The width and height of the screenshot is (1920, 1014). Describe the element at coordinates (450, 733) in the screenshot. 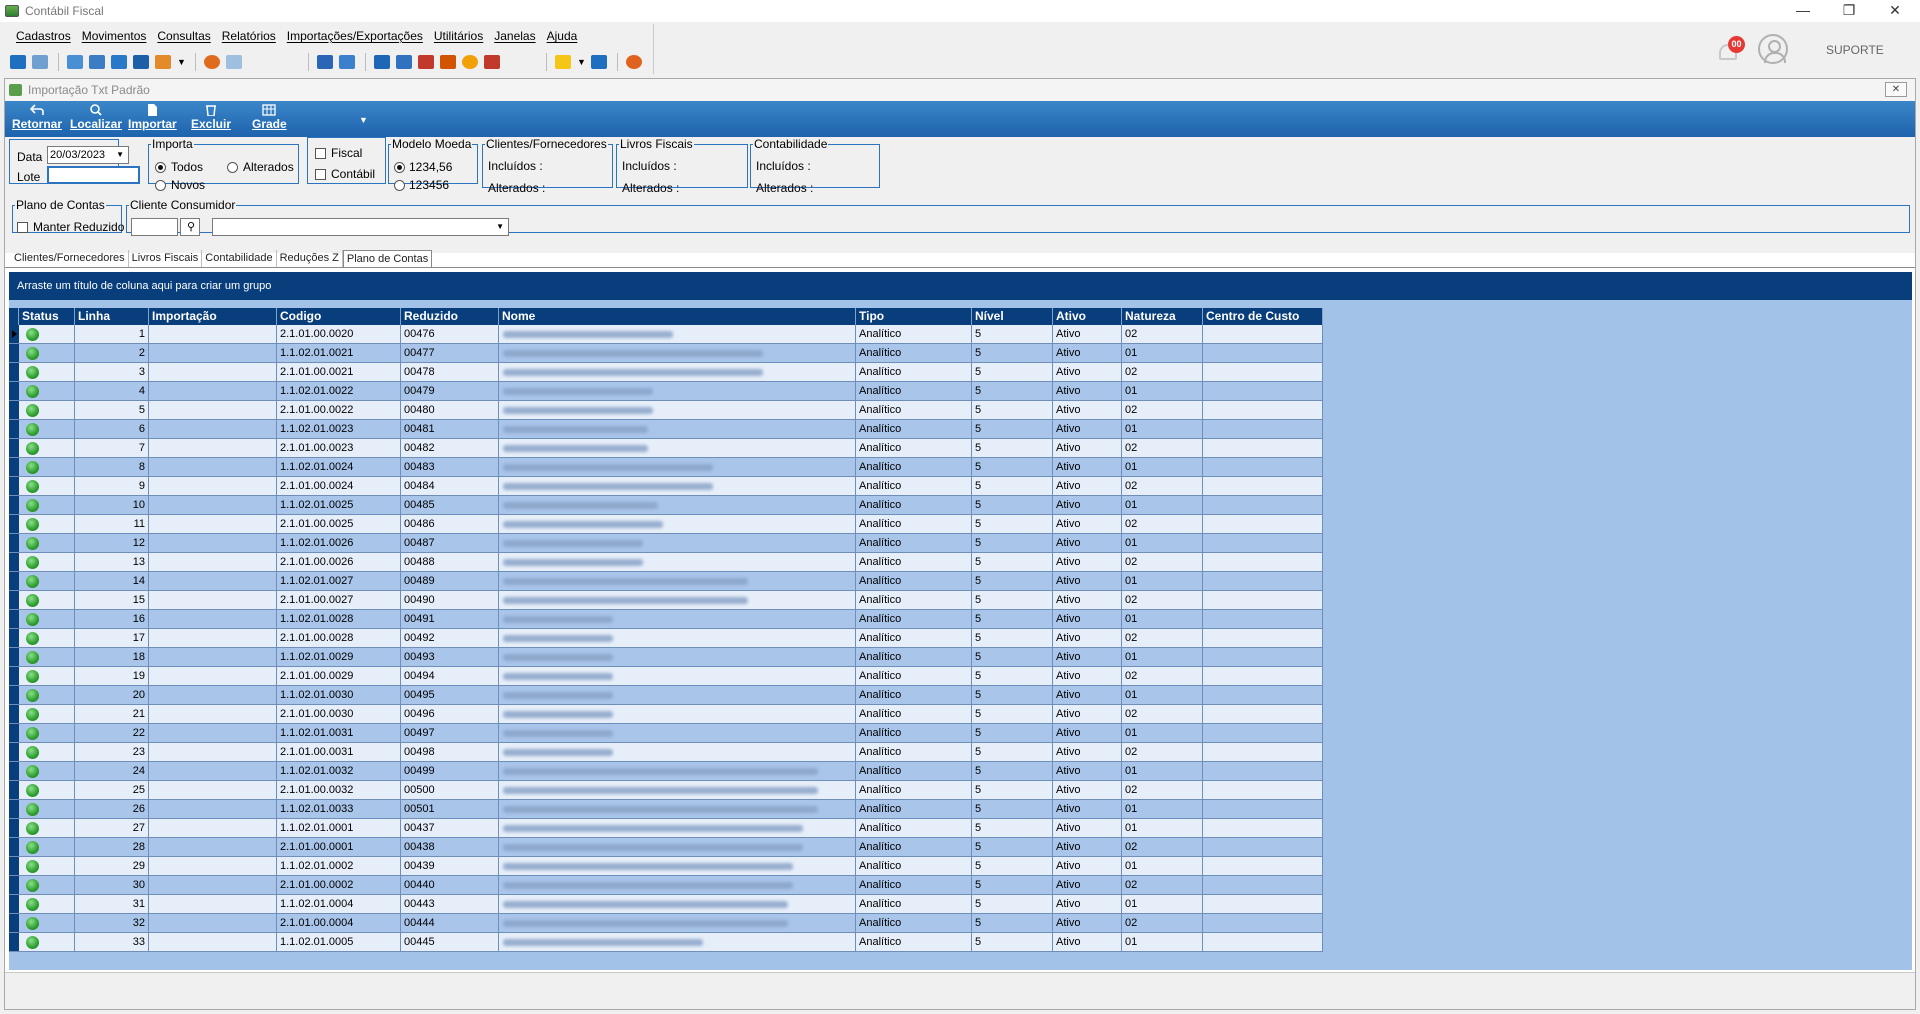

I see `cell-reduzido: 00497` at that location.